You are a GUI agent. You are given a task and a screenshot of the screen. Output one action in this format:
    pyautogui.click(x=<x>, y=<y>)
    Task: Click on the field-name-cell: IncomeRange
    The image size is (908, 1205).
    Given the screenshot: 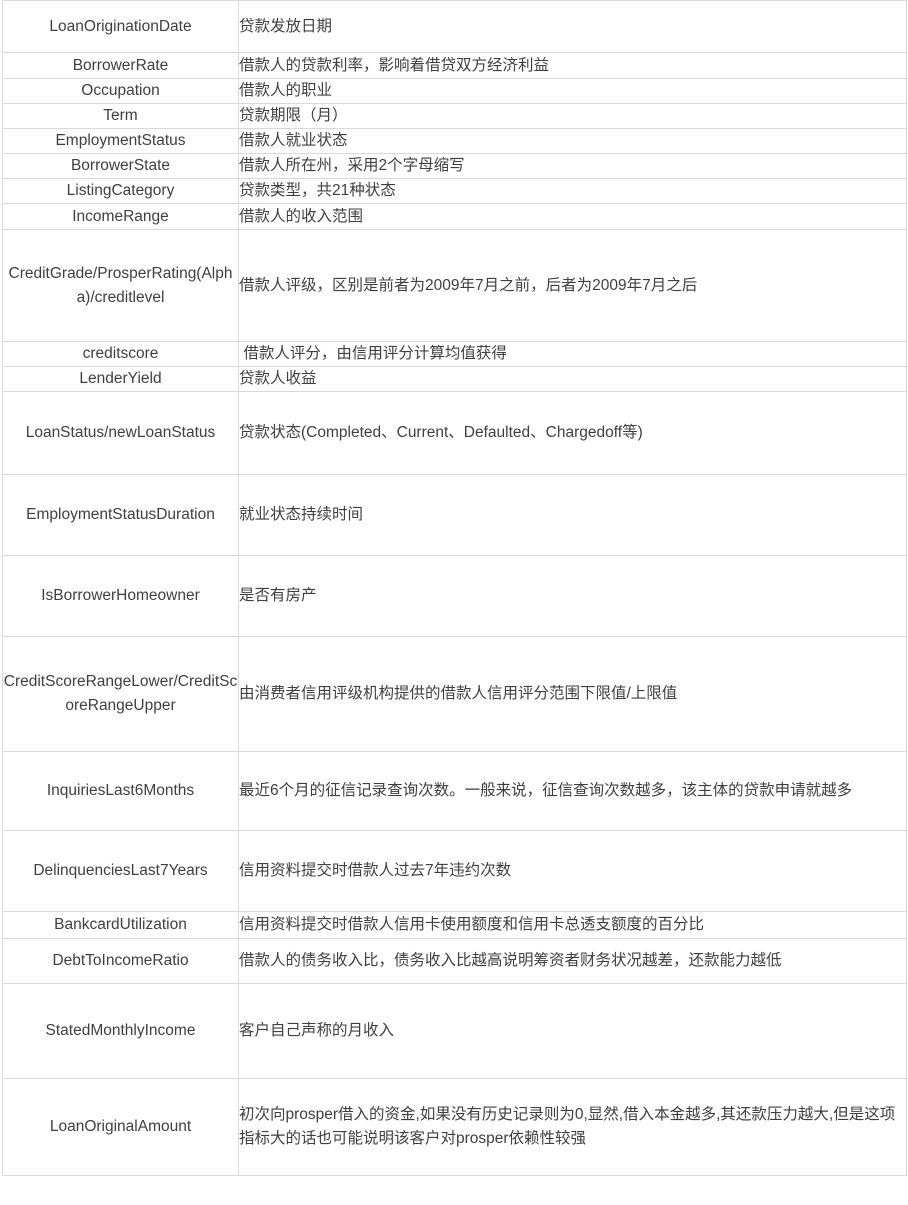 What is the action you would take?
    pyautogui.click(x=120, y=216)
    